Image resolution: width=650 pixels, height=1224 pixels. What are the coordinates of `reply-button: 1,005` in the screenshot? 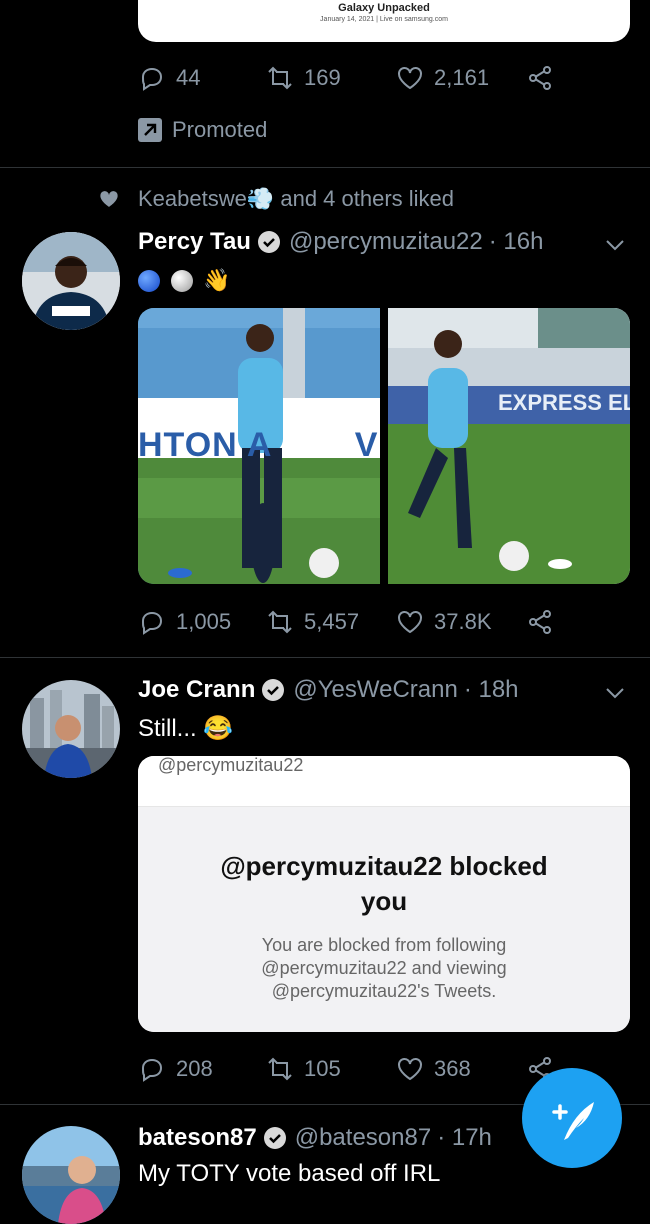 It's located at (184, 622).